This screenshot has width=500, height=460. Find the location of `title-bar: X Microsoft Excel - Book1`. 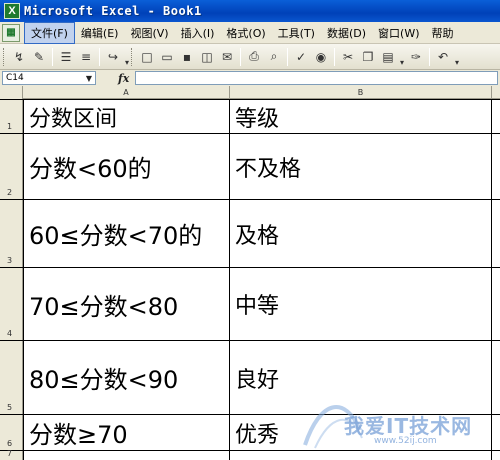

title-bar: X Microsoft Excel - Book1 is located at coordinates (250, 11).